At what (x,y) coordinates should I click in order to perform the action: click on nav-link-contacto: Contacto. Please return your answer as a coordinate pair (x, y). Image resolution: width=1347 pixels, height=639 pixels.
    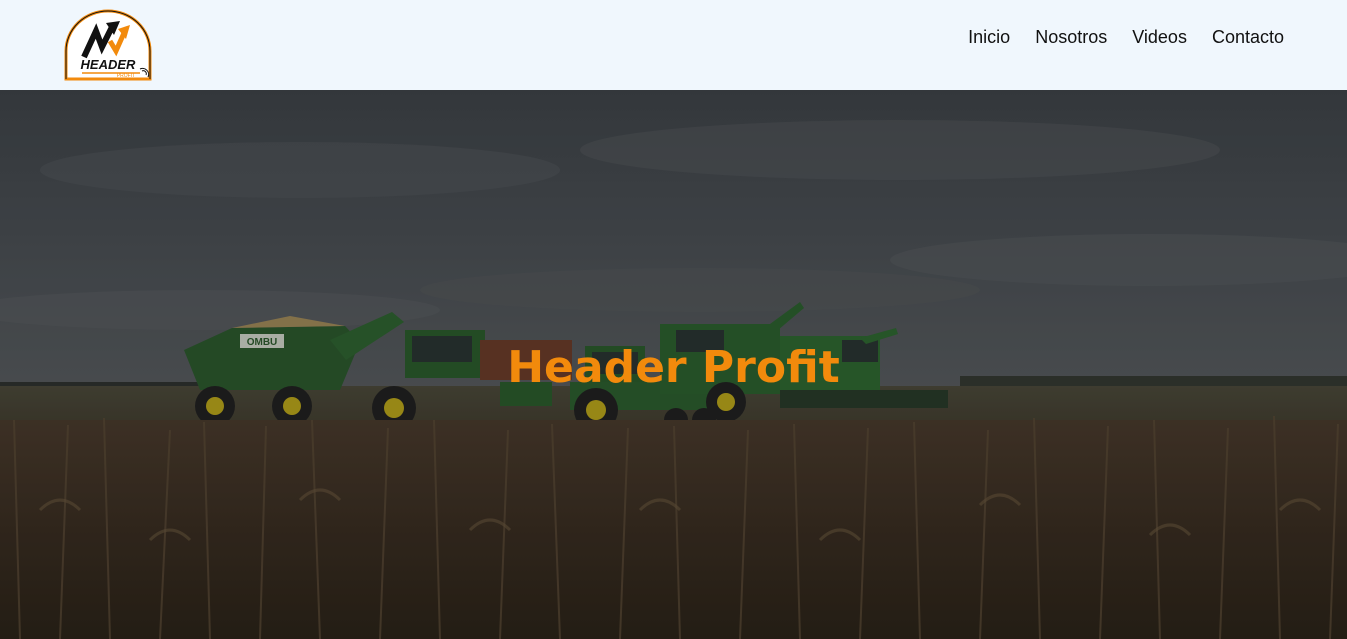
    Looking at the image, I should click on (1248, 37).